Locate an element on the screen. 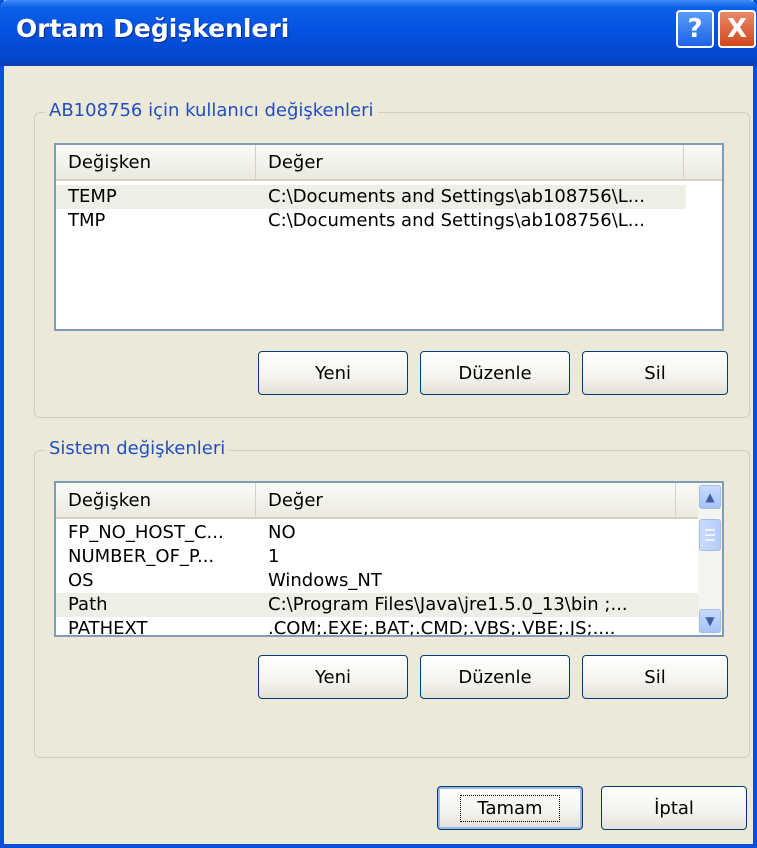  variable-name: OS is located at coordinates (81, 580).